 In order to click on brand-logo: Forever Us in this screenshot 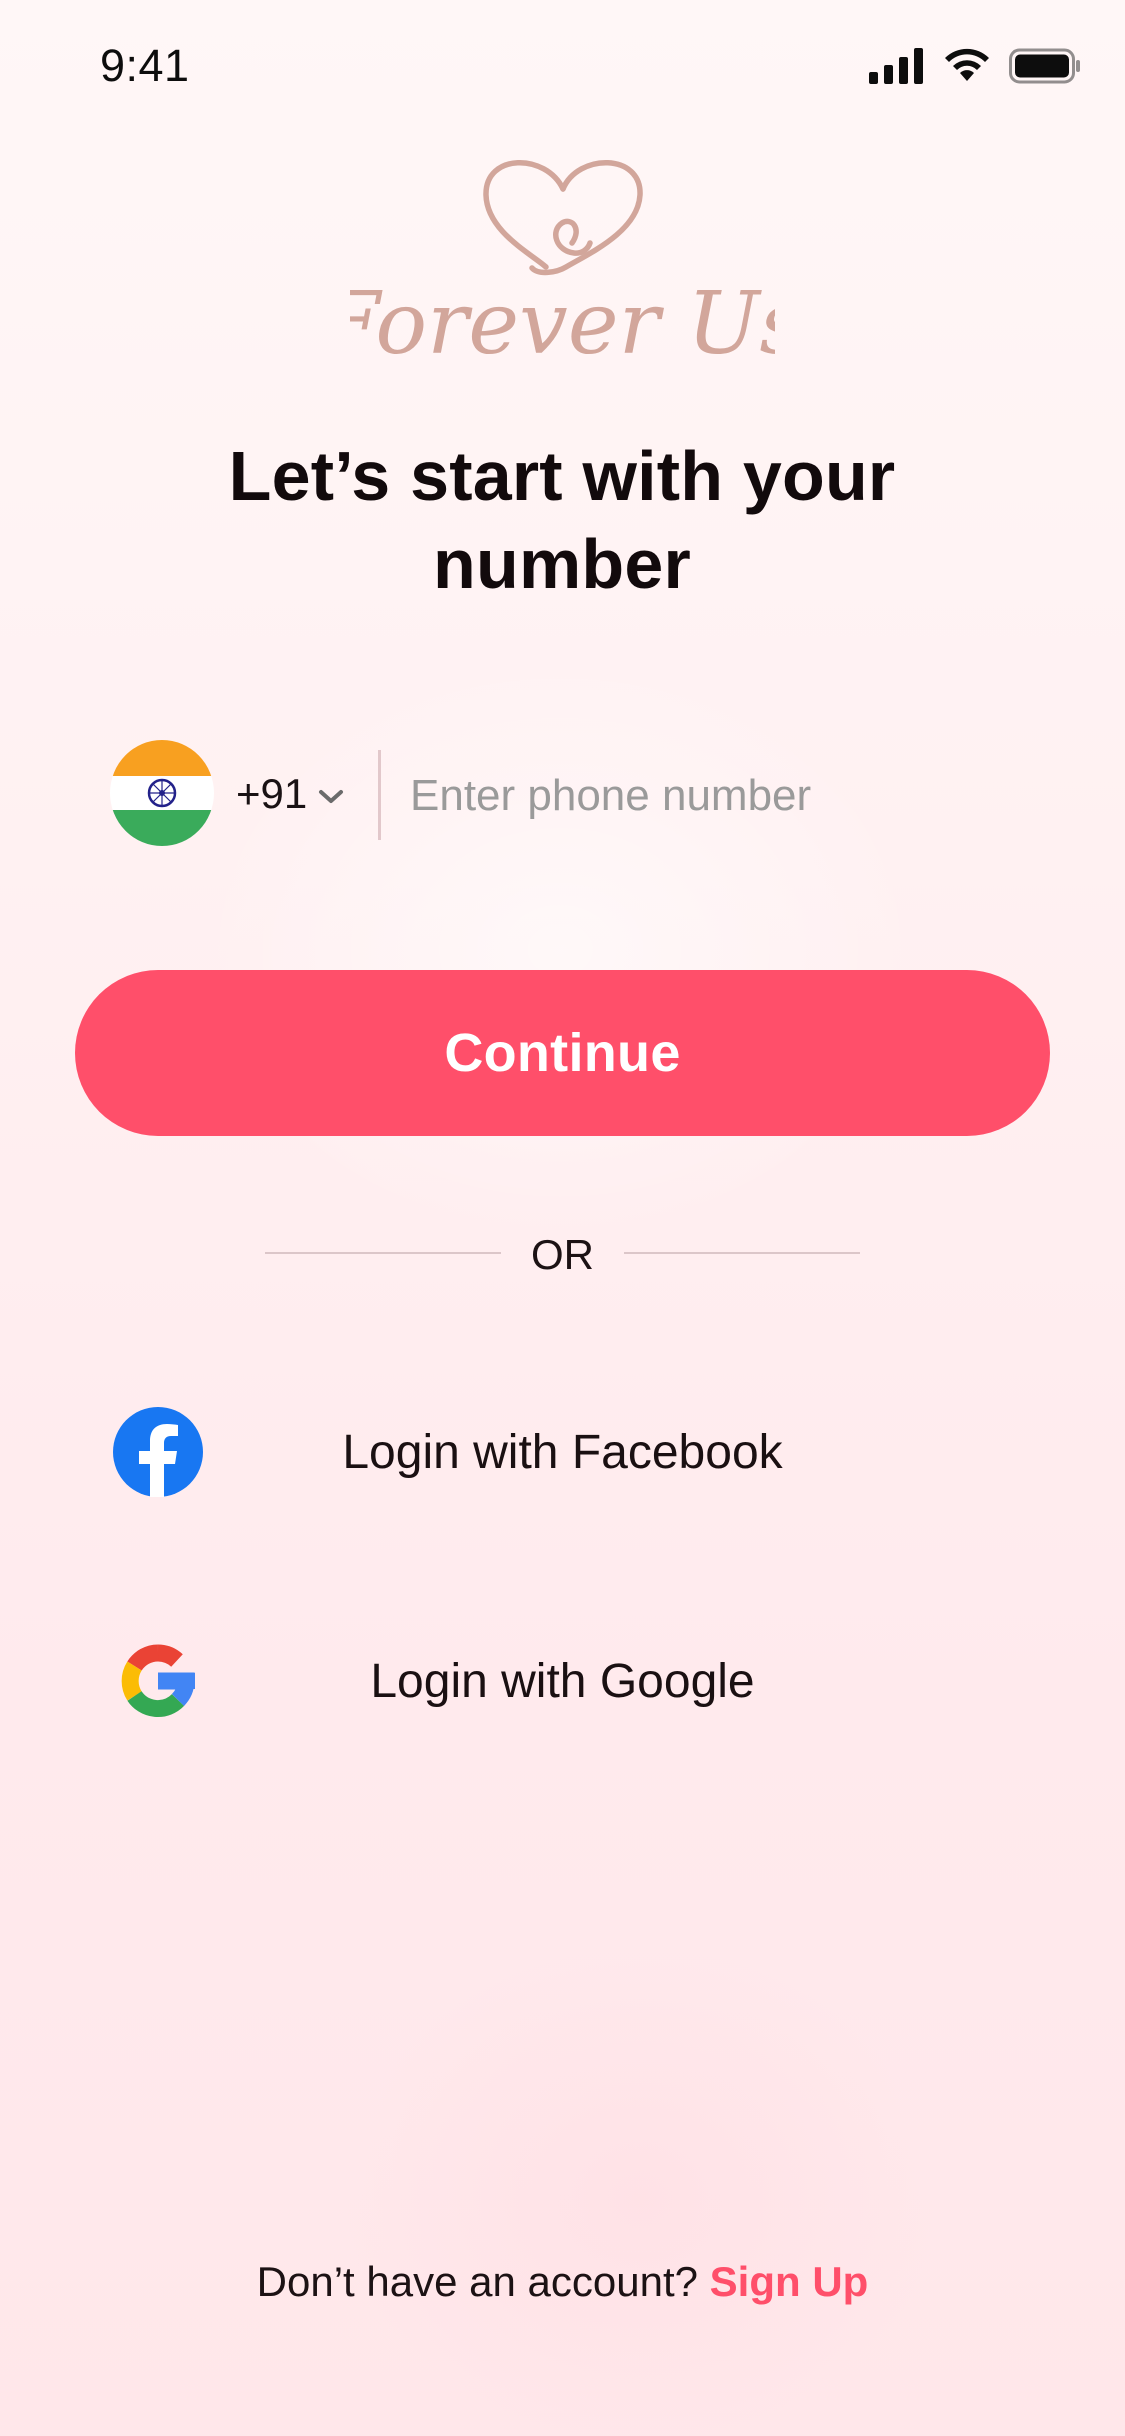, I will do `click(561, 249)`.